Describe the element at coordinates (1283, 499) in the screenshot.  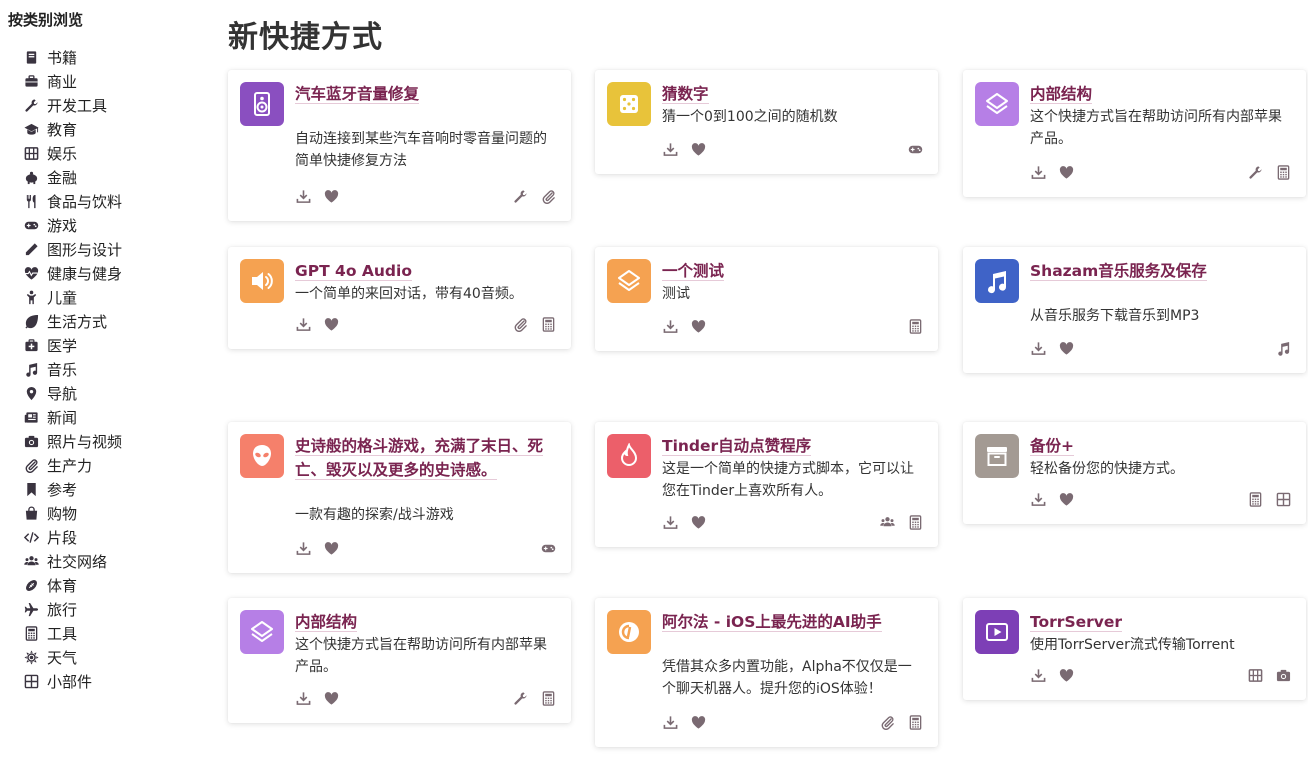
I see `widget-grid-icon` at that location.